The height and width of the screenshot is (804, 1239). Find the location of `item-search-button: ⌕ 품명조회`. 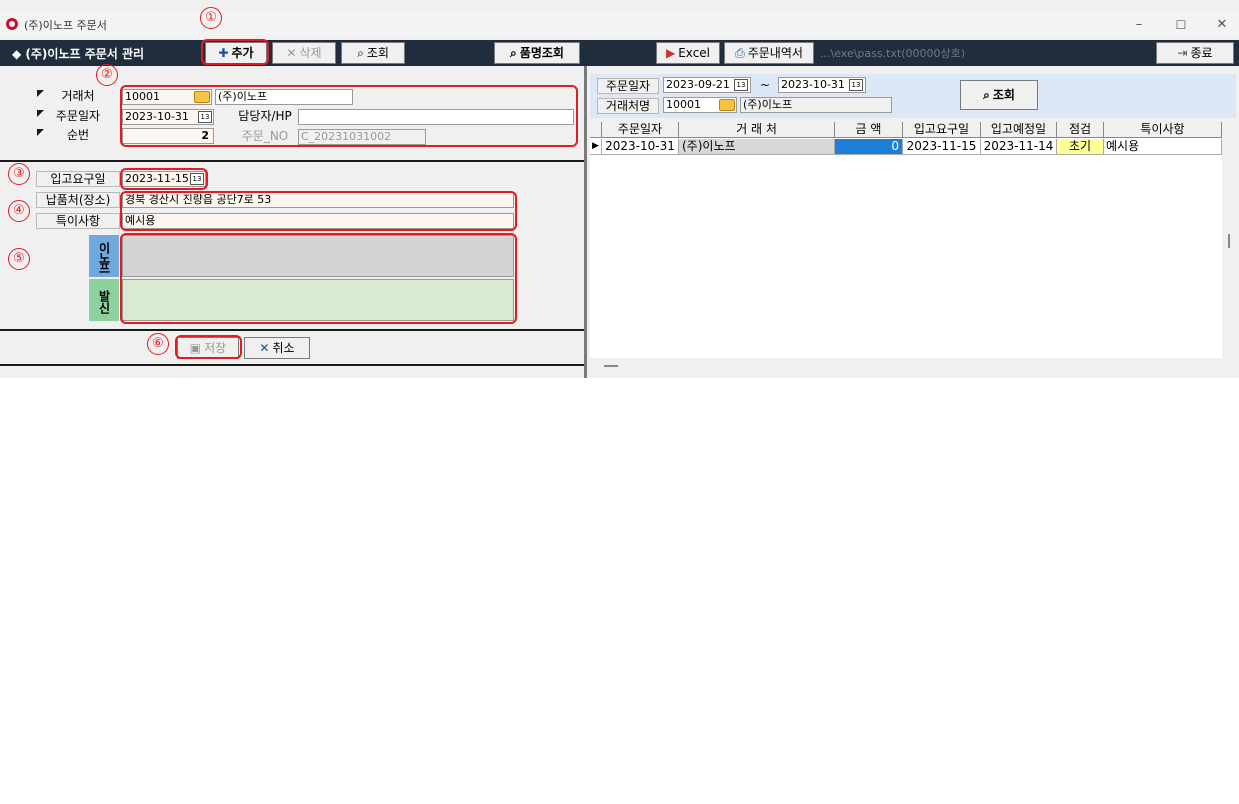

item-search-button: ⌕ 품명조회 is located at coordinates (537, 53).